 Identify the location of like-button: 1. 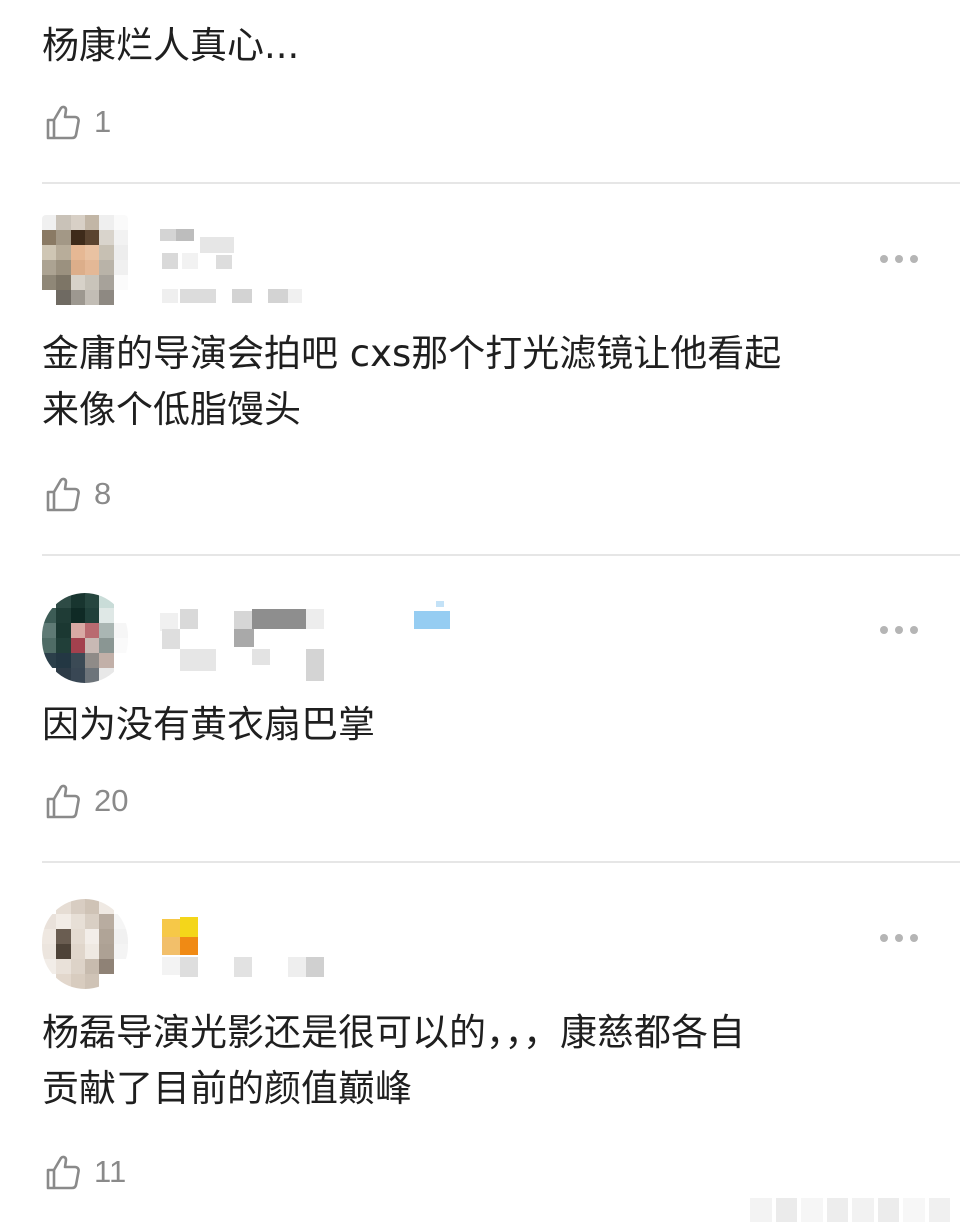
(76, 122).